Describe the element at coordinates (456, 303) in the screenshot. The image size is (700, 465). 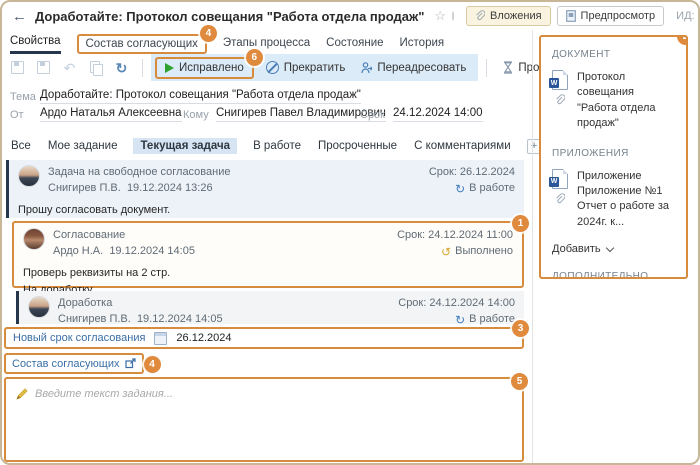
I see `card-deadline: Срок: 24.12.2024 14:00` at that location.